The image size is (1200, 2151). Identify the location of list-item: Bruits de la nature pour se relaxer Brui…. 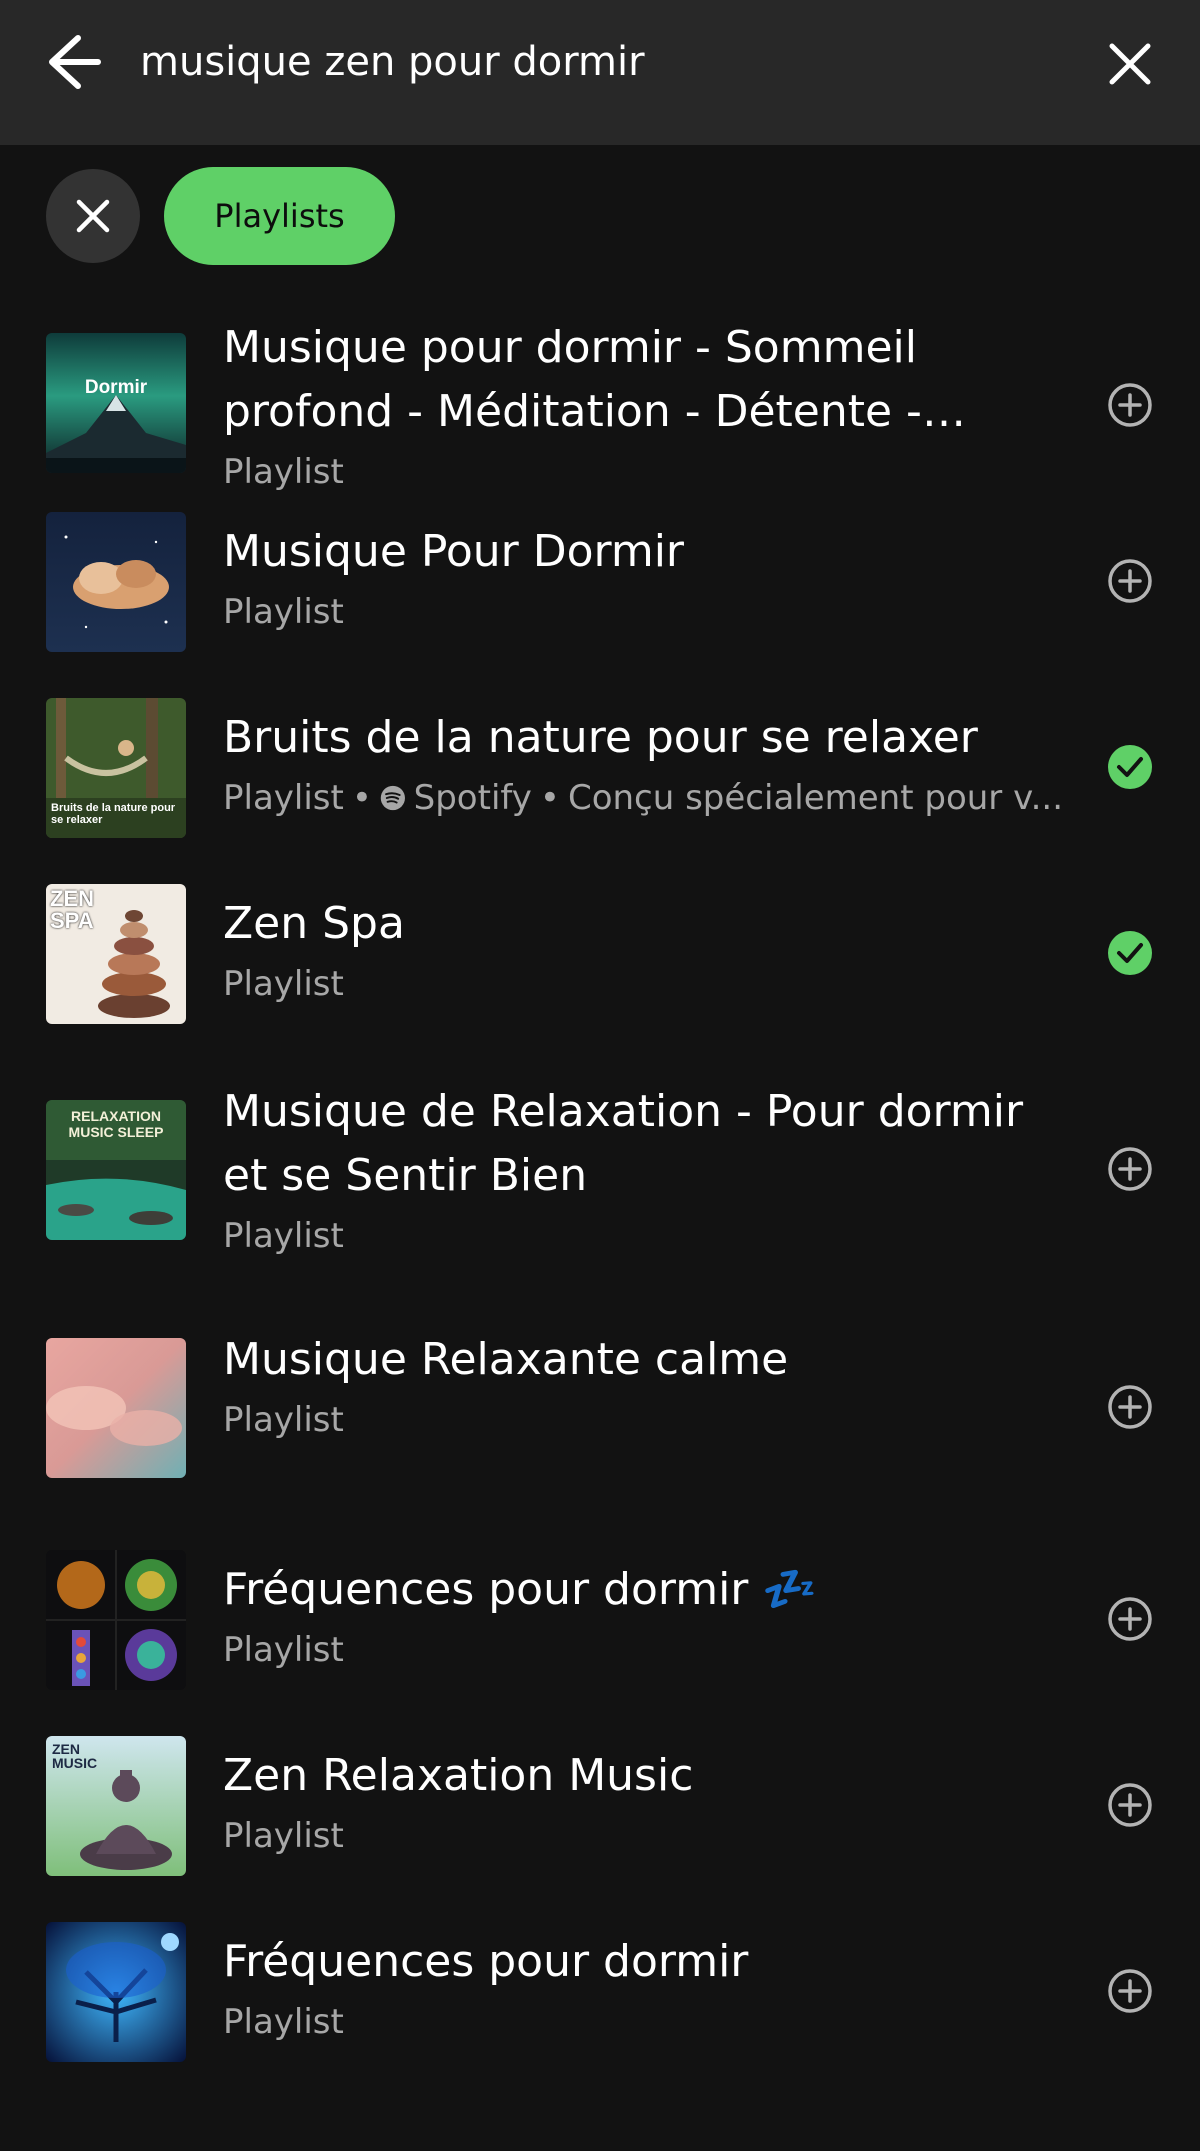
(600, 791).